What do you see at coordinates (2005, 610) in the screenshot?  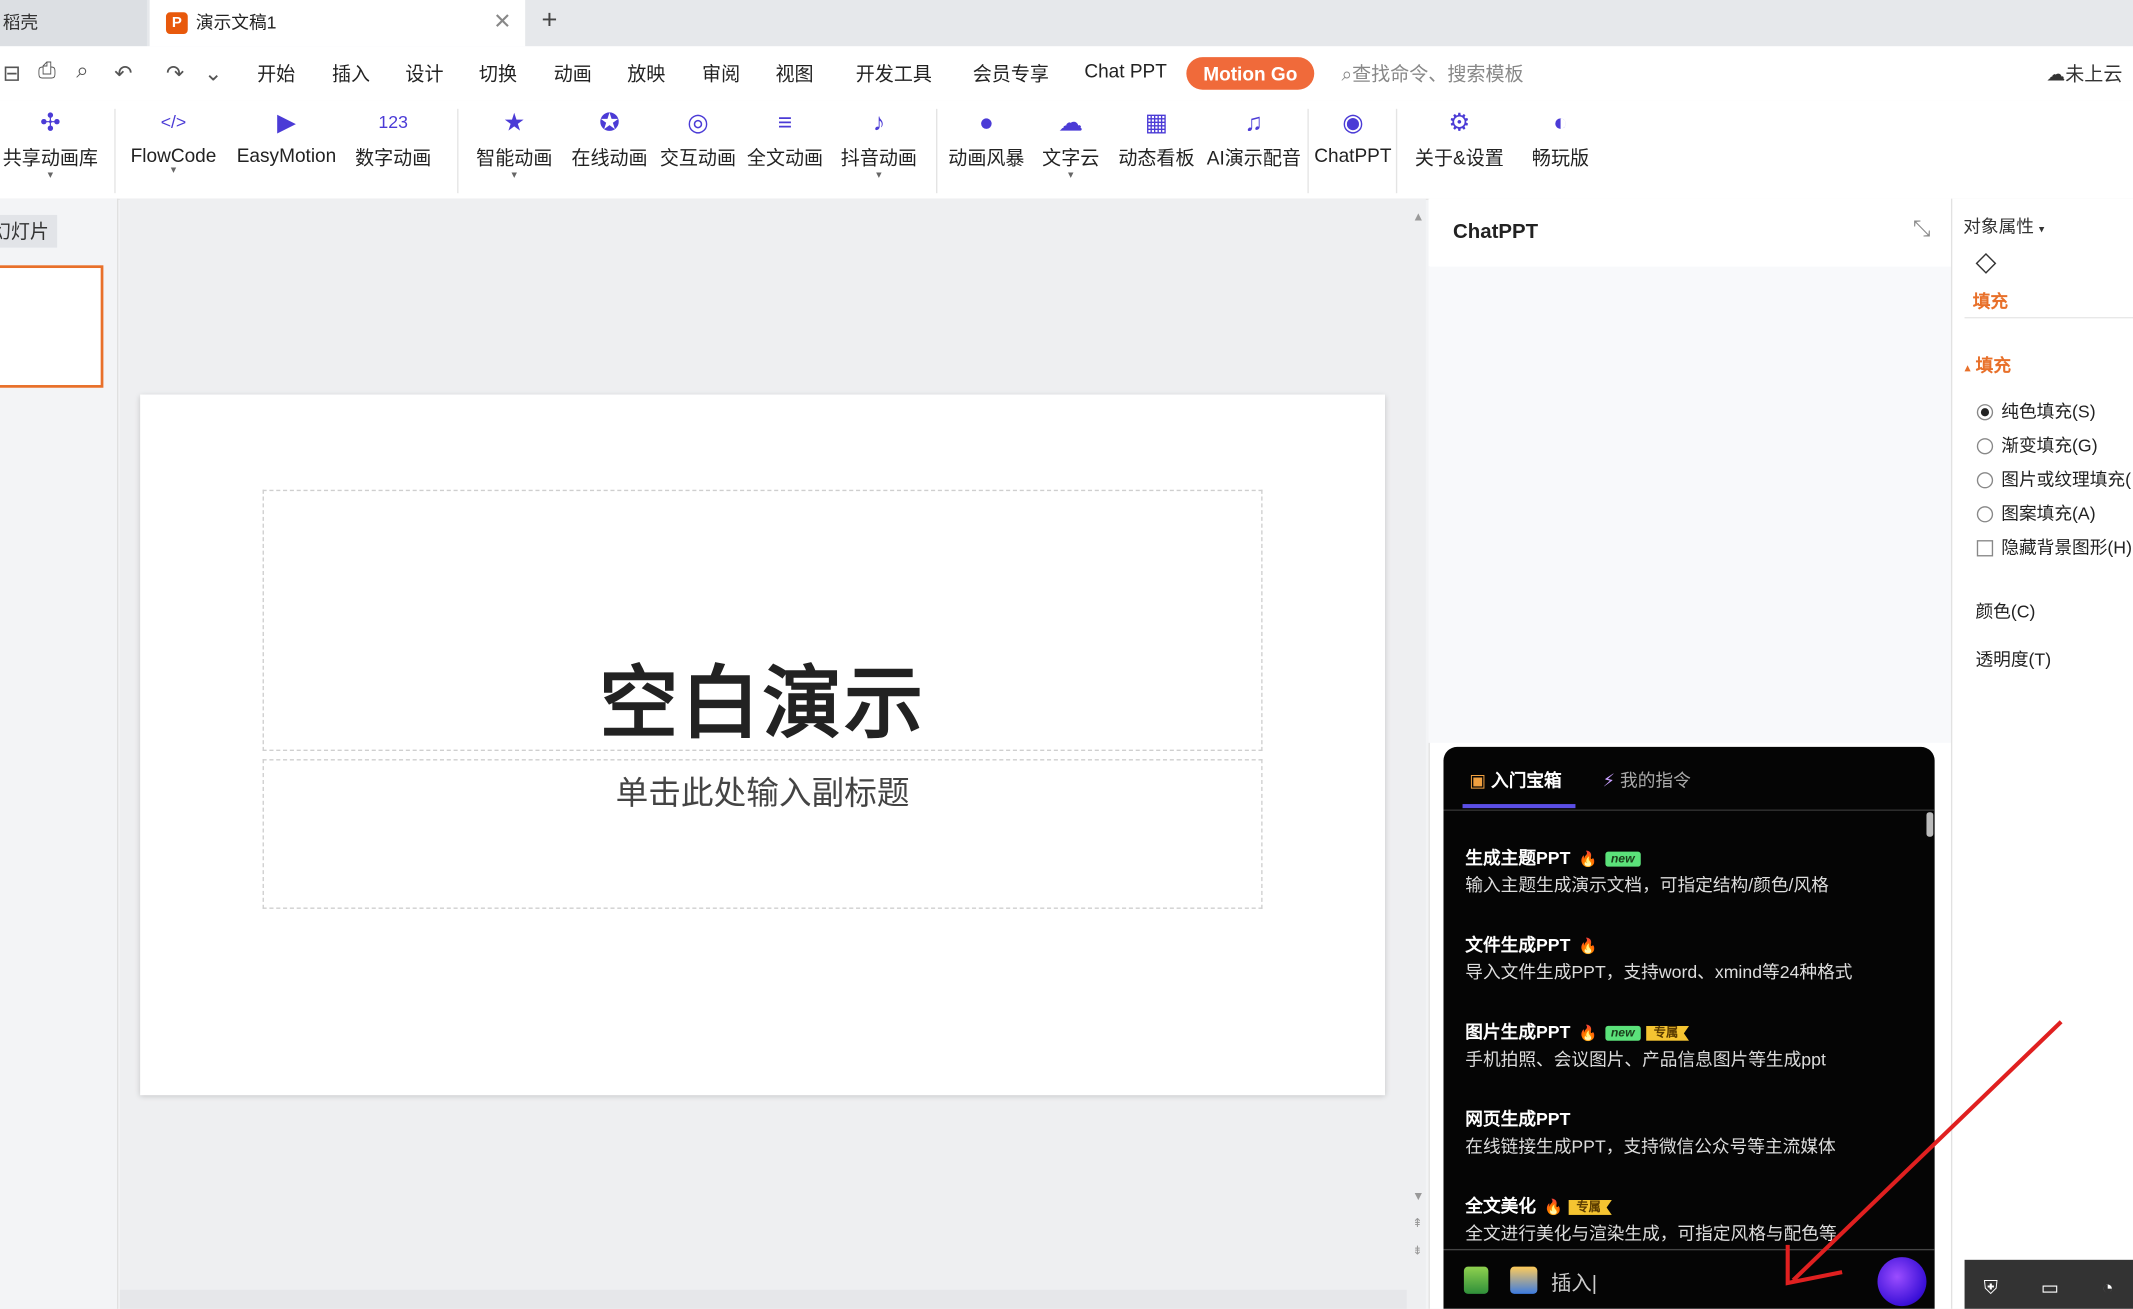 I see `color-label: 颜色(C)` at bounding box center [2005, 610].